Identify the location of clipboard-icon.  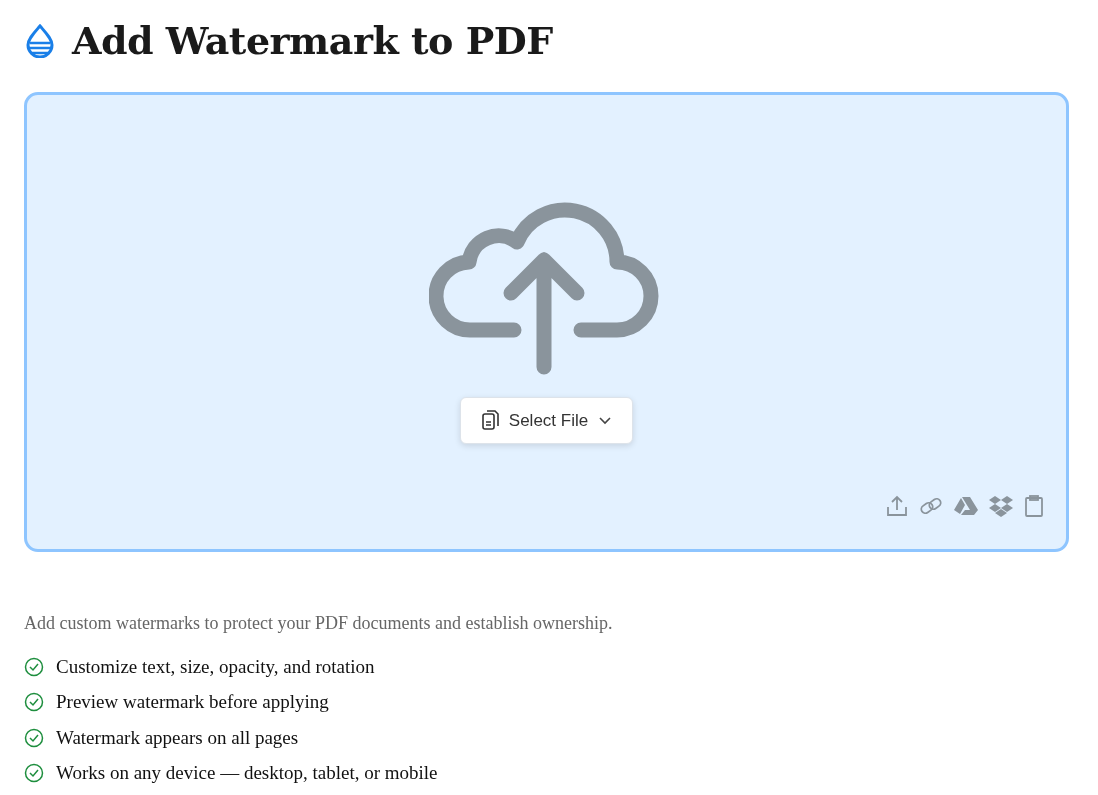
(1034, 505).